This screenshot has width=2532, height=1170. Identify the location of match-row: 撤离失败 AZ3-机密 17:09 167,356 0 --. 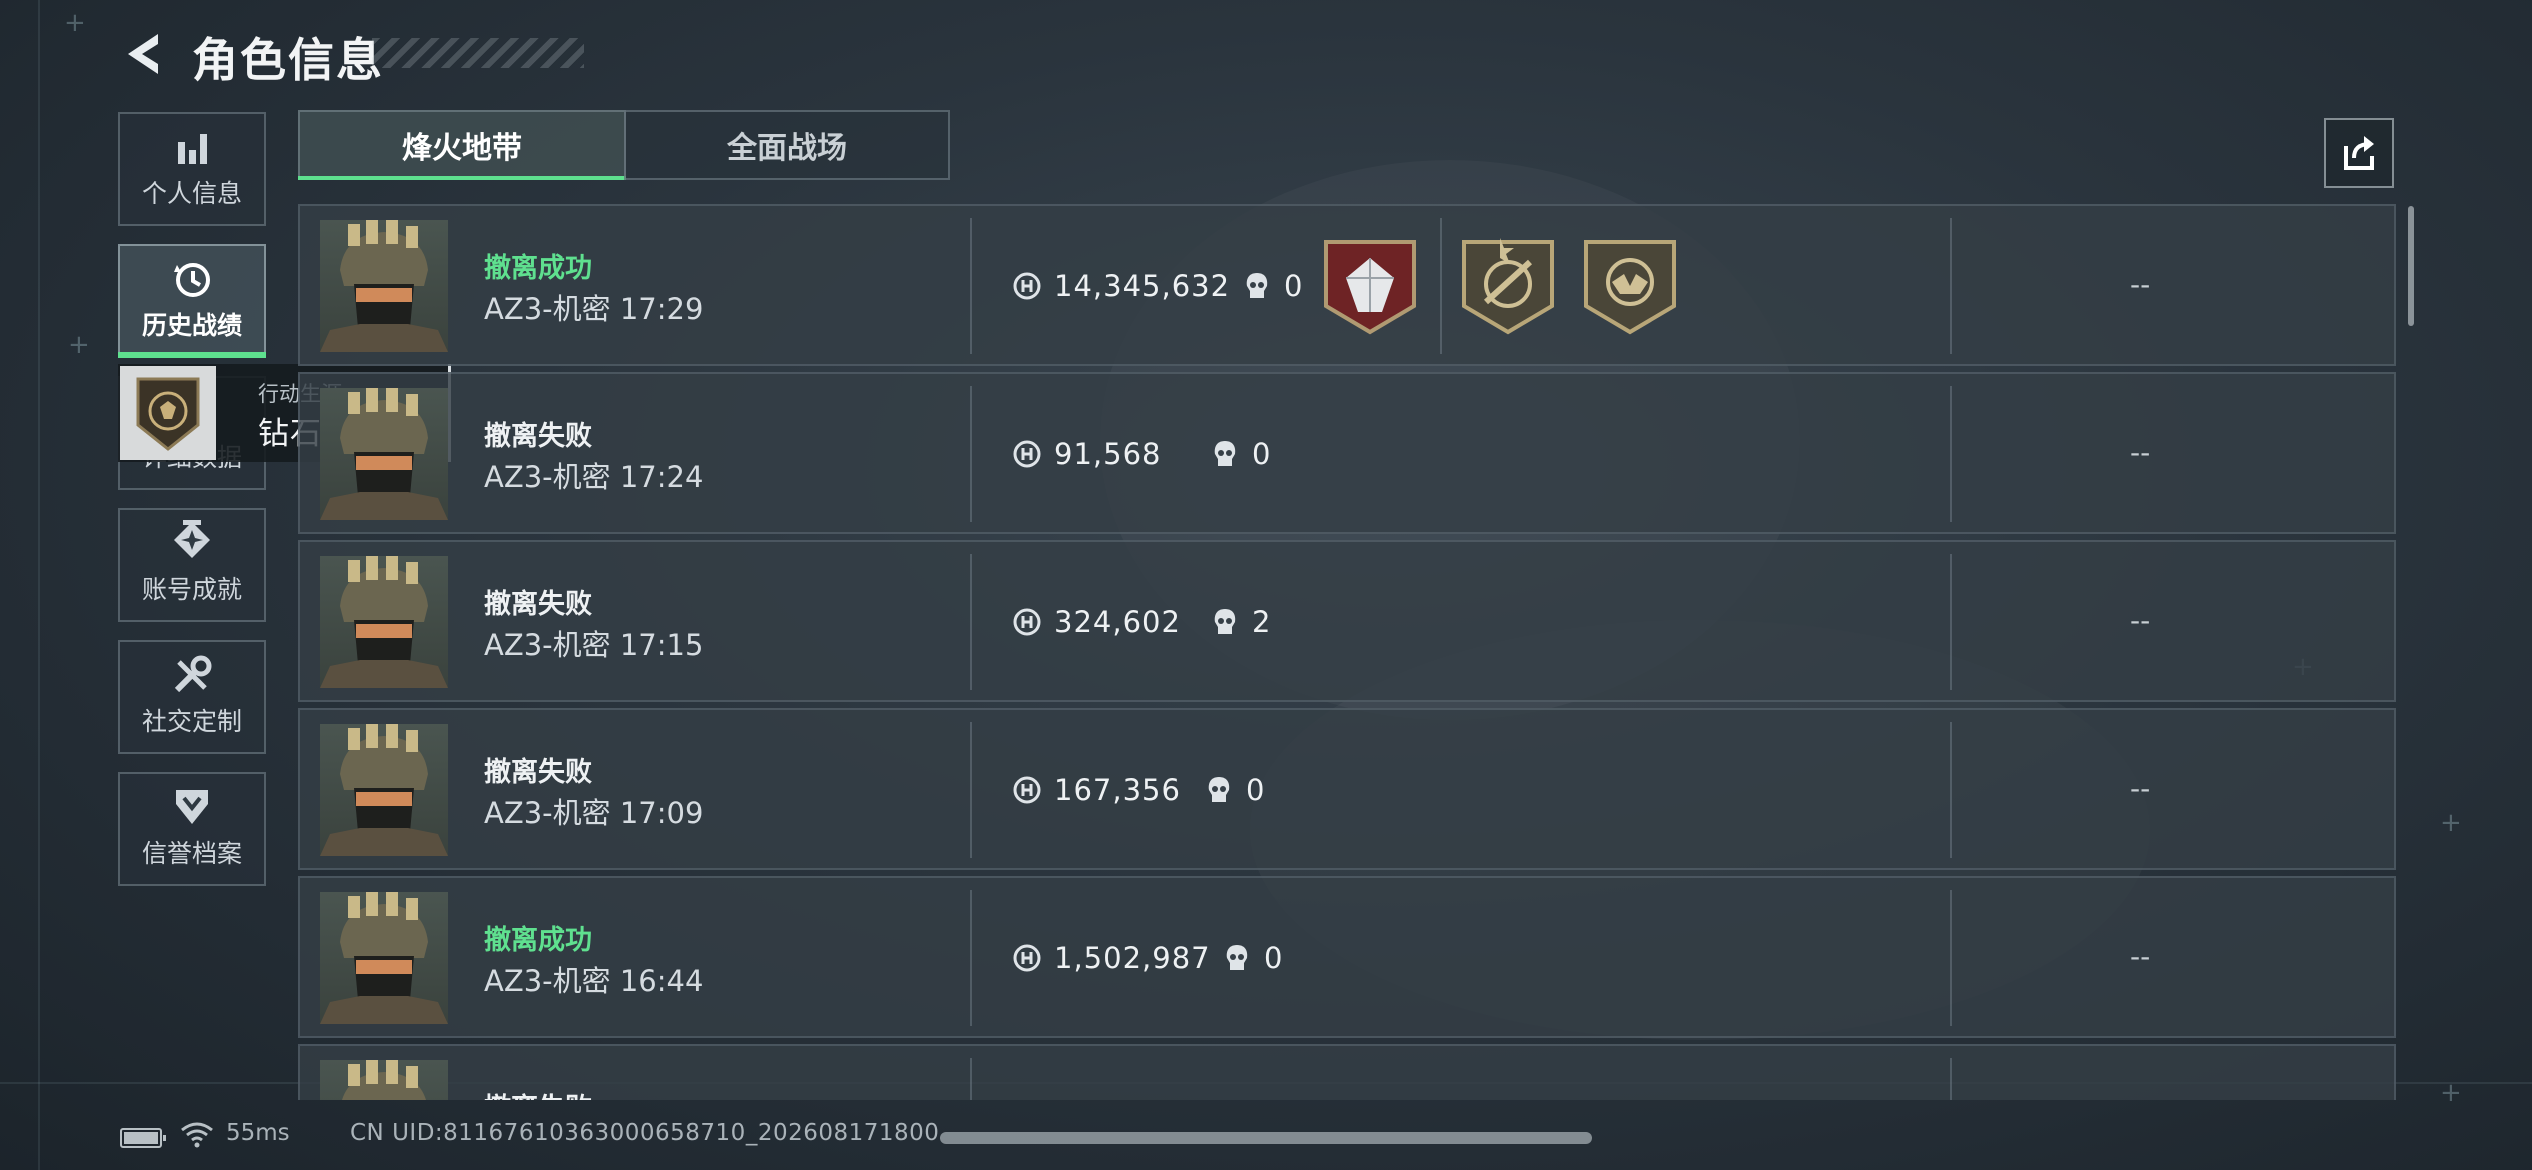
(1347, 789).